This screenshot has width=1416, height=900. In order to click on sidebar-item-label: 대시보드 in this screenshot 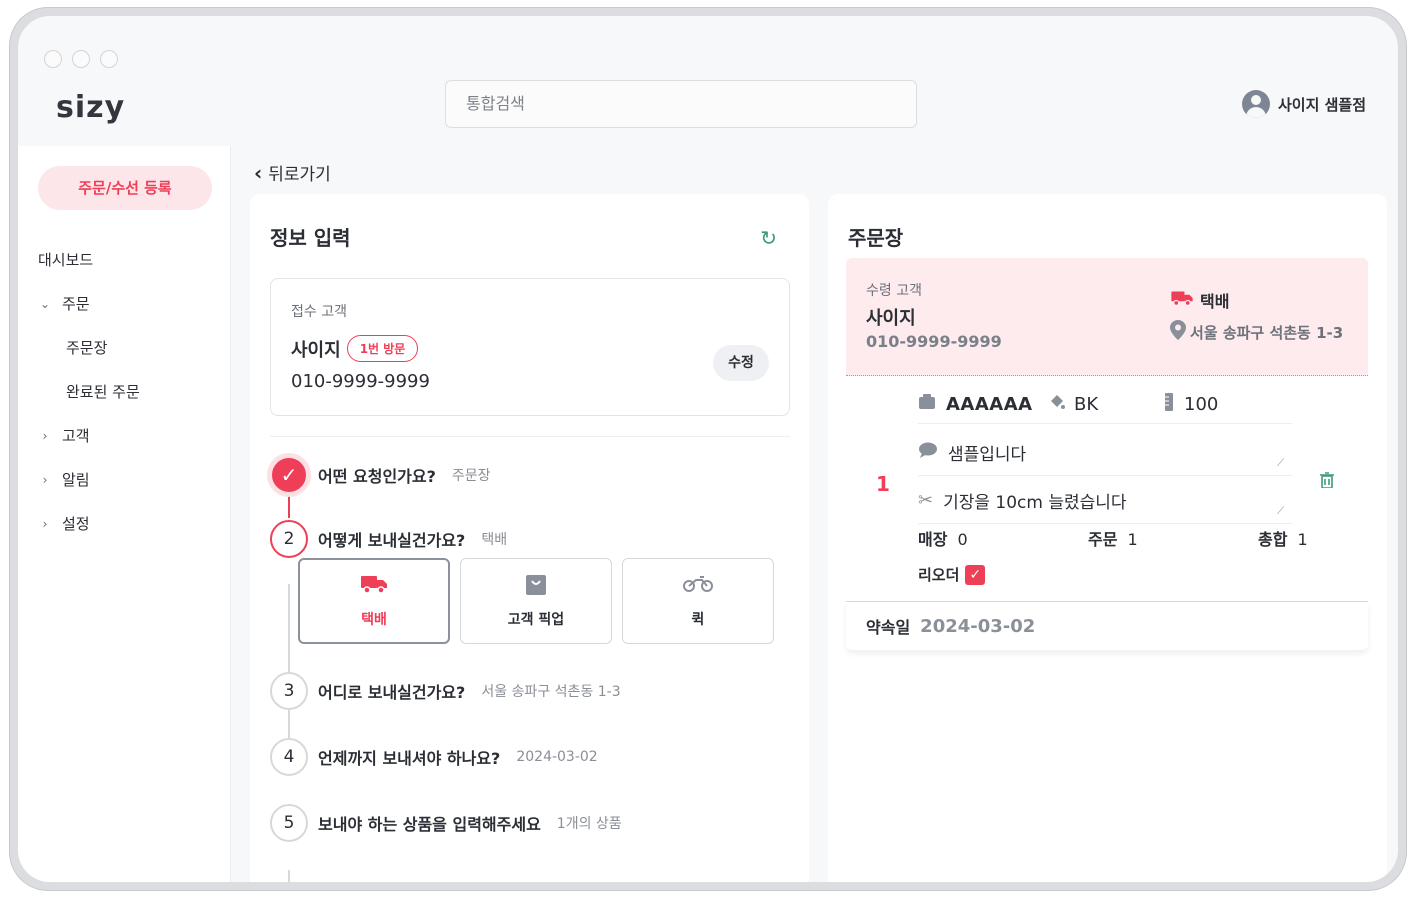, I will do `click(66, 260)`.